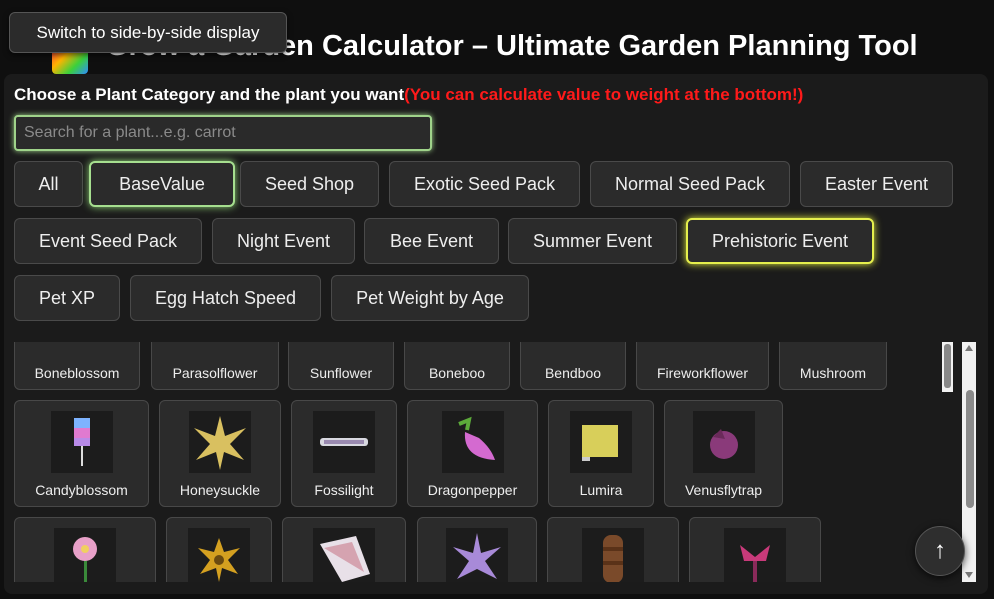 This screenshot has width=994, height=599. I want to click on category-easter-event-button: Easter Event, so click(876, 184).